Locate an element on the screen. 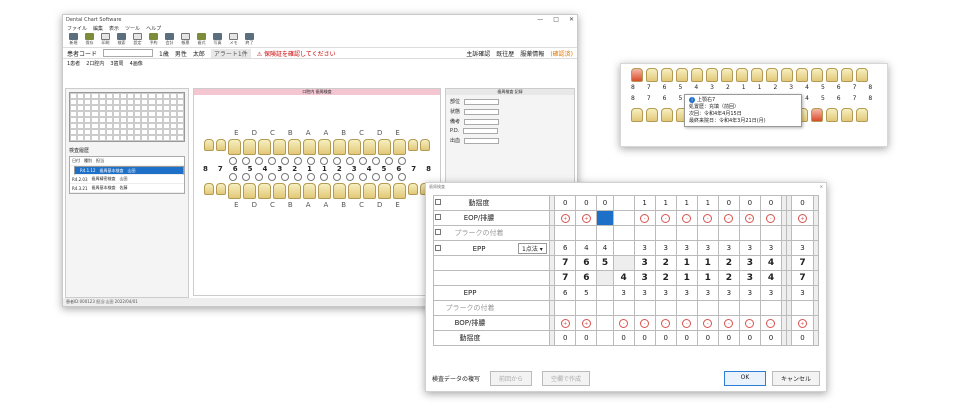 The width and height of the screenshot is (960, 410). toolbar-billing-button: 会計 is located at coordinates (169, 39).